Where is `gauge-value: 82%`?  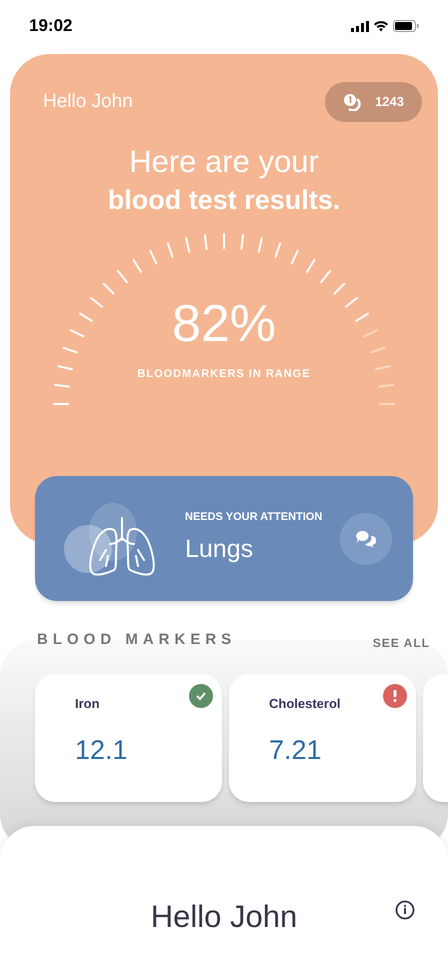 gauge-value: 82% is located at coordinates (224, 324).